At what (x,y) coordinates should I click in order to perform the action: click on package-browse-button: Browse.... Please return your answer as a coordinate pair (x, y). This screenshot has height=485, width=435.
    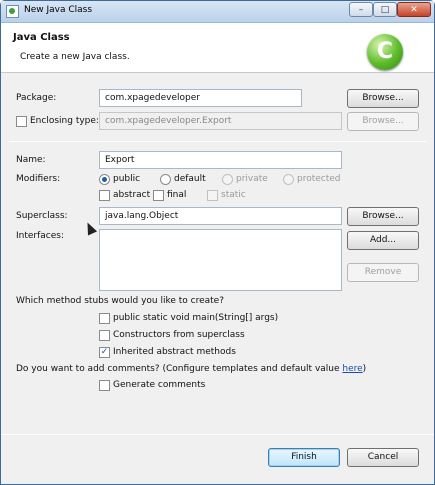
    Looking at the image, I should click on (383, 98).